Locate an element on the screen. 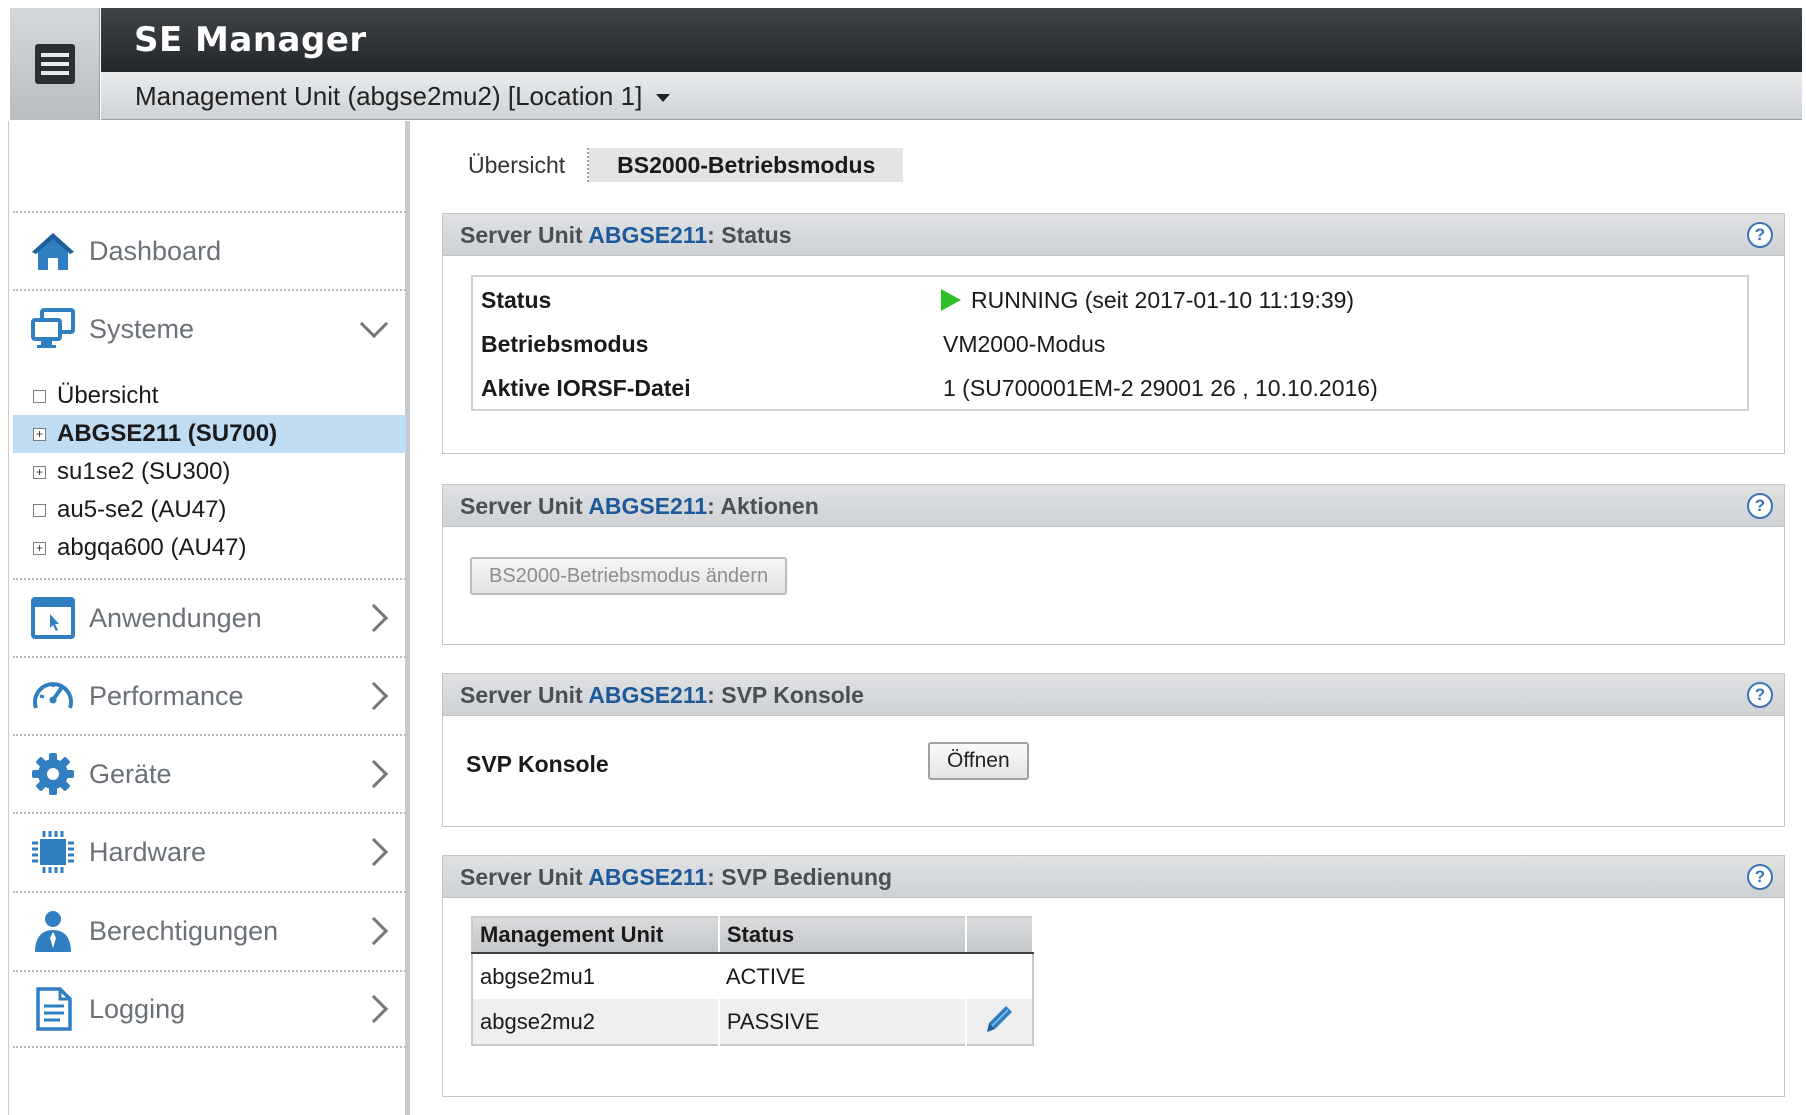  actions-panel-header: Server Unit ABGSE211: Aktionen ? is located at coordinates (1113, 506).